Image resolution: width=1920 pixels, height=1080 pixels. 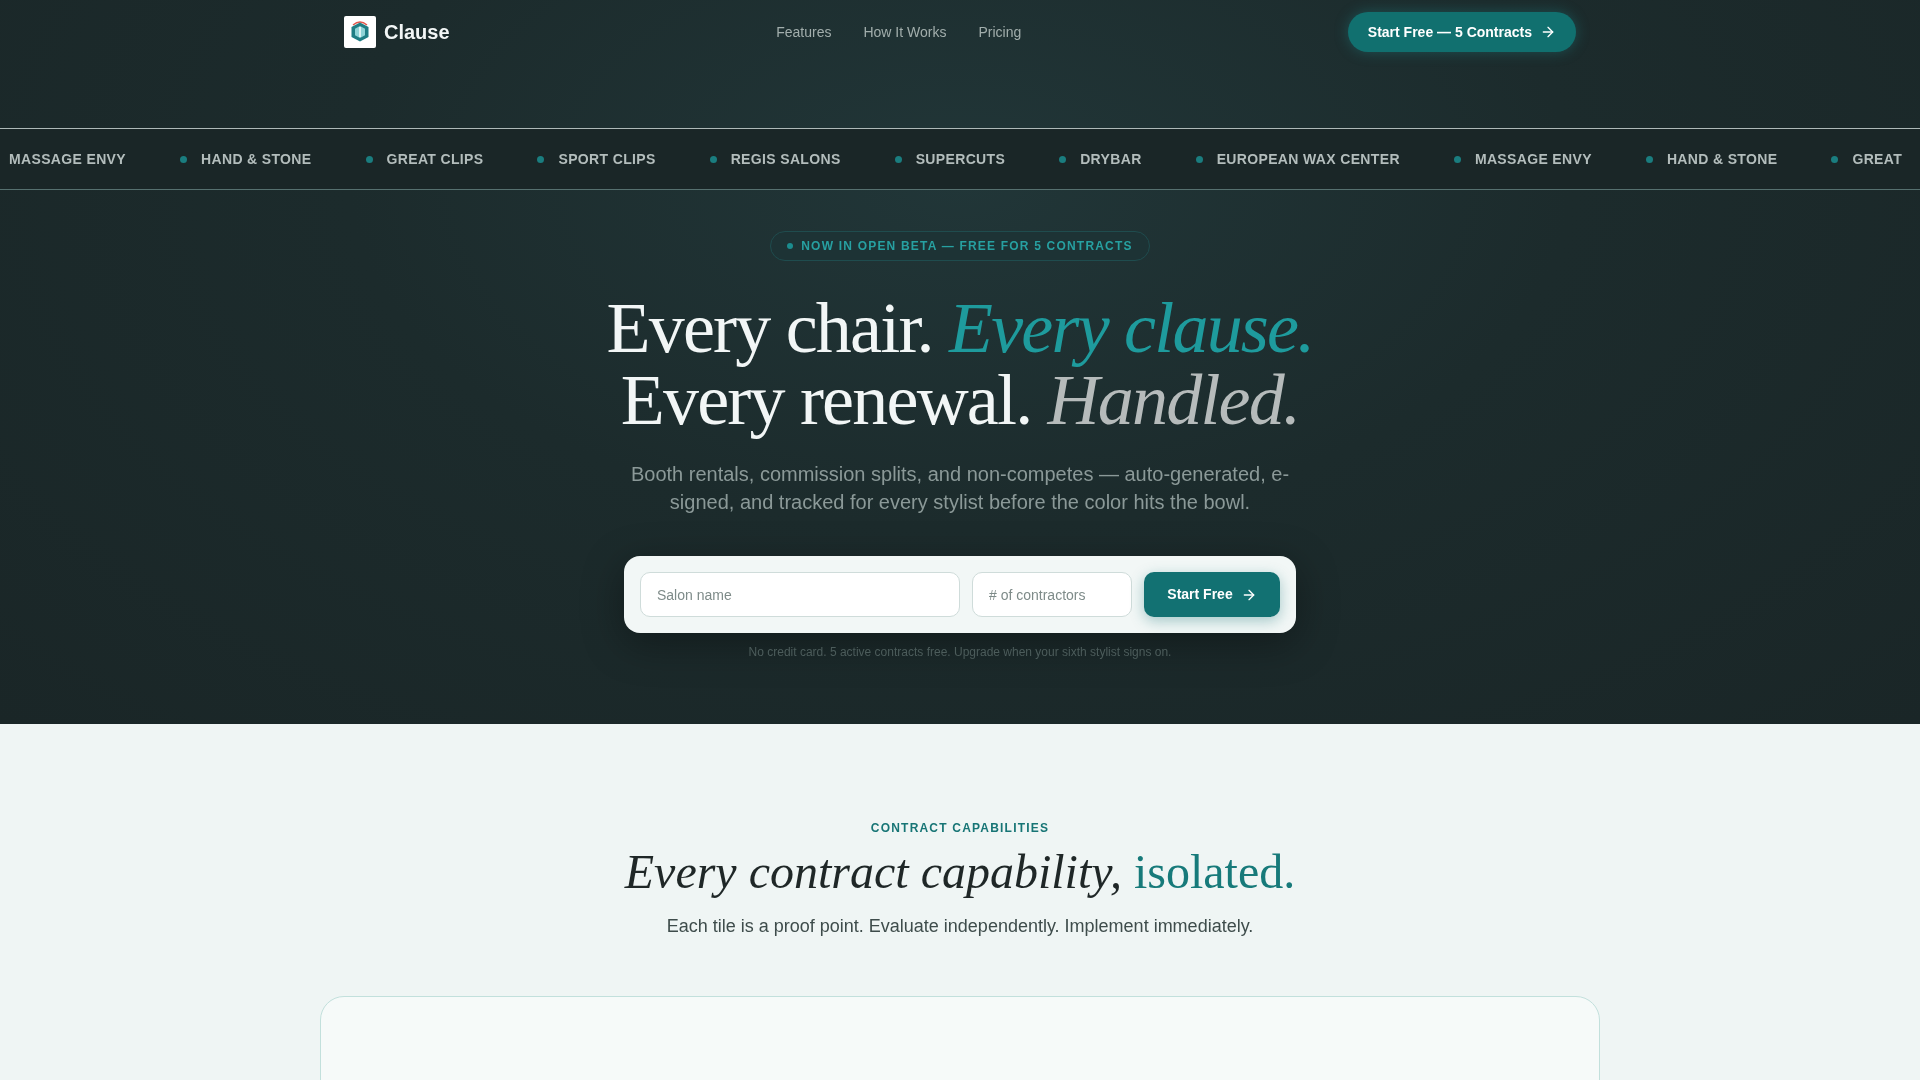 I want to click on brand-name: SPORT CLIPS, so click(x=607, y=159).